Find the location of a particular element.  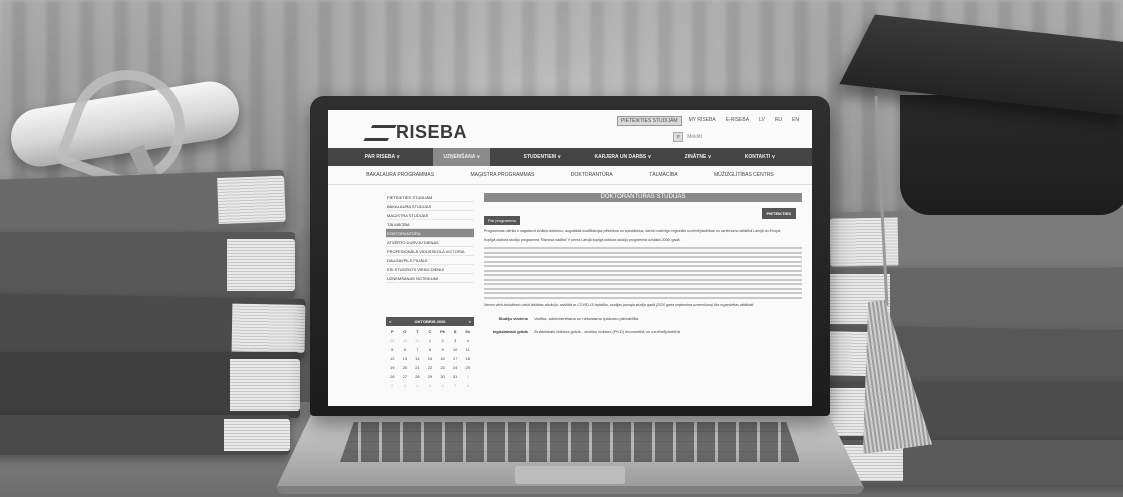

laptop-touchpad is located at coordinates (570, 475).